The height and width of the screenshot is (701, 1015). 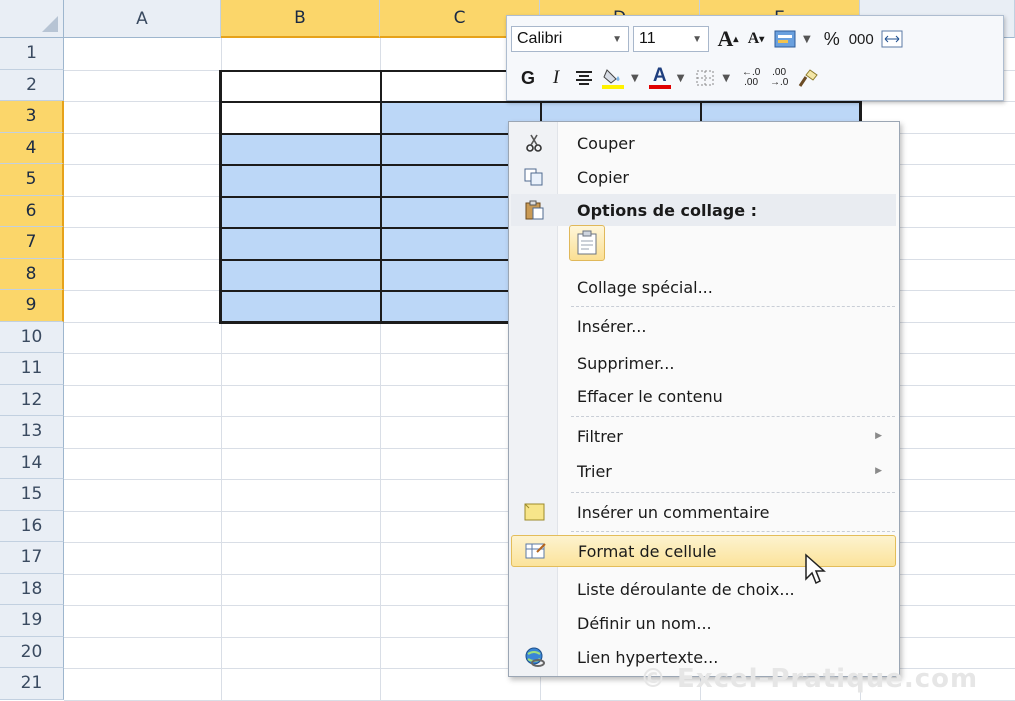 What do you see at coordinates (705, 78) in the screenshot?
I see `borders-icon` at bounding box center [705, 78].